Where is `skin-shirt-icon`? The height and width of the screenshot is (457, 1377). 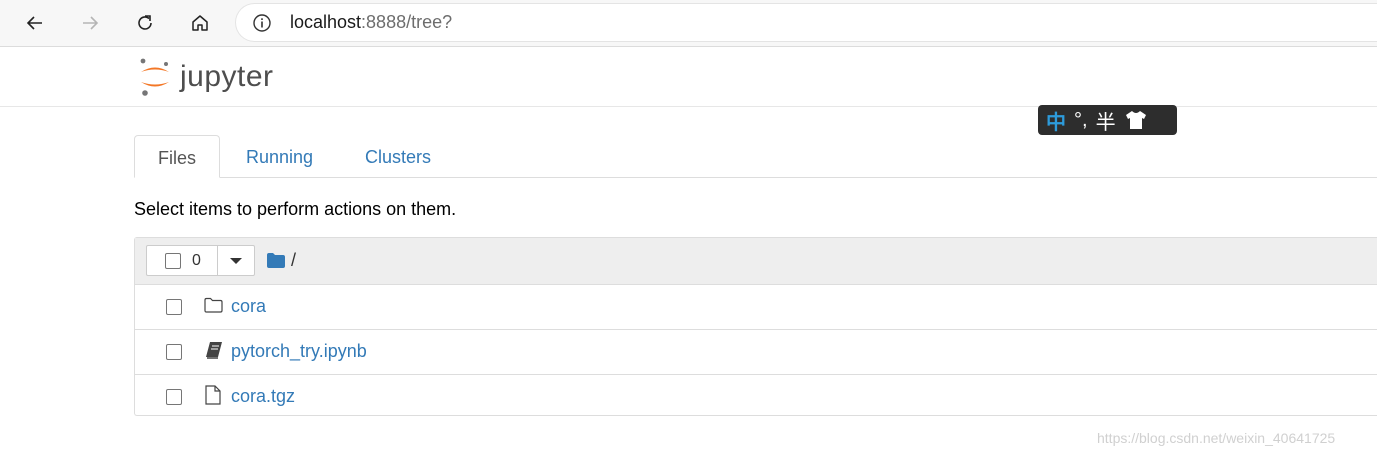
skin-shirt-icon is located at coordinates (1136, 120).